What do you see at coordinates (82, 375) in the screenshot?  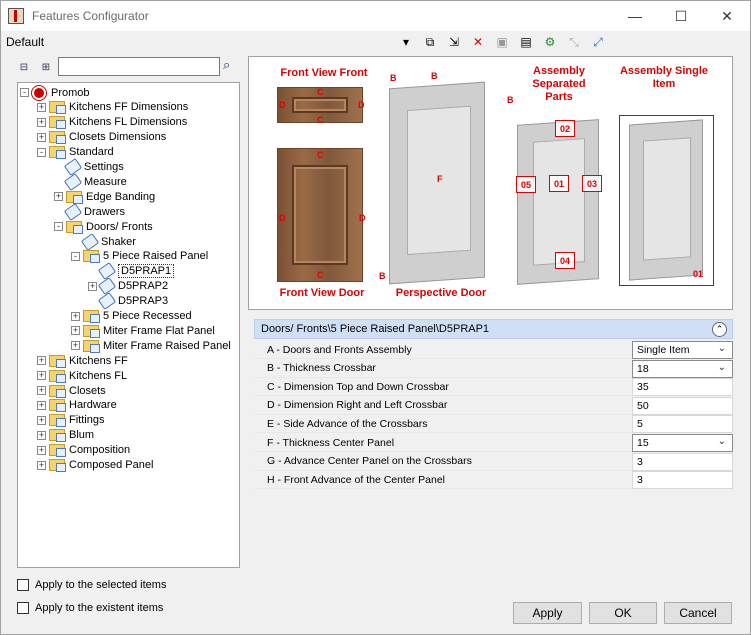 I see `tree-node: + Kitchens FL` at bounding box center [82, 375].